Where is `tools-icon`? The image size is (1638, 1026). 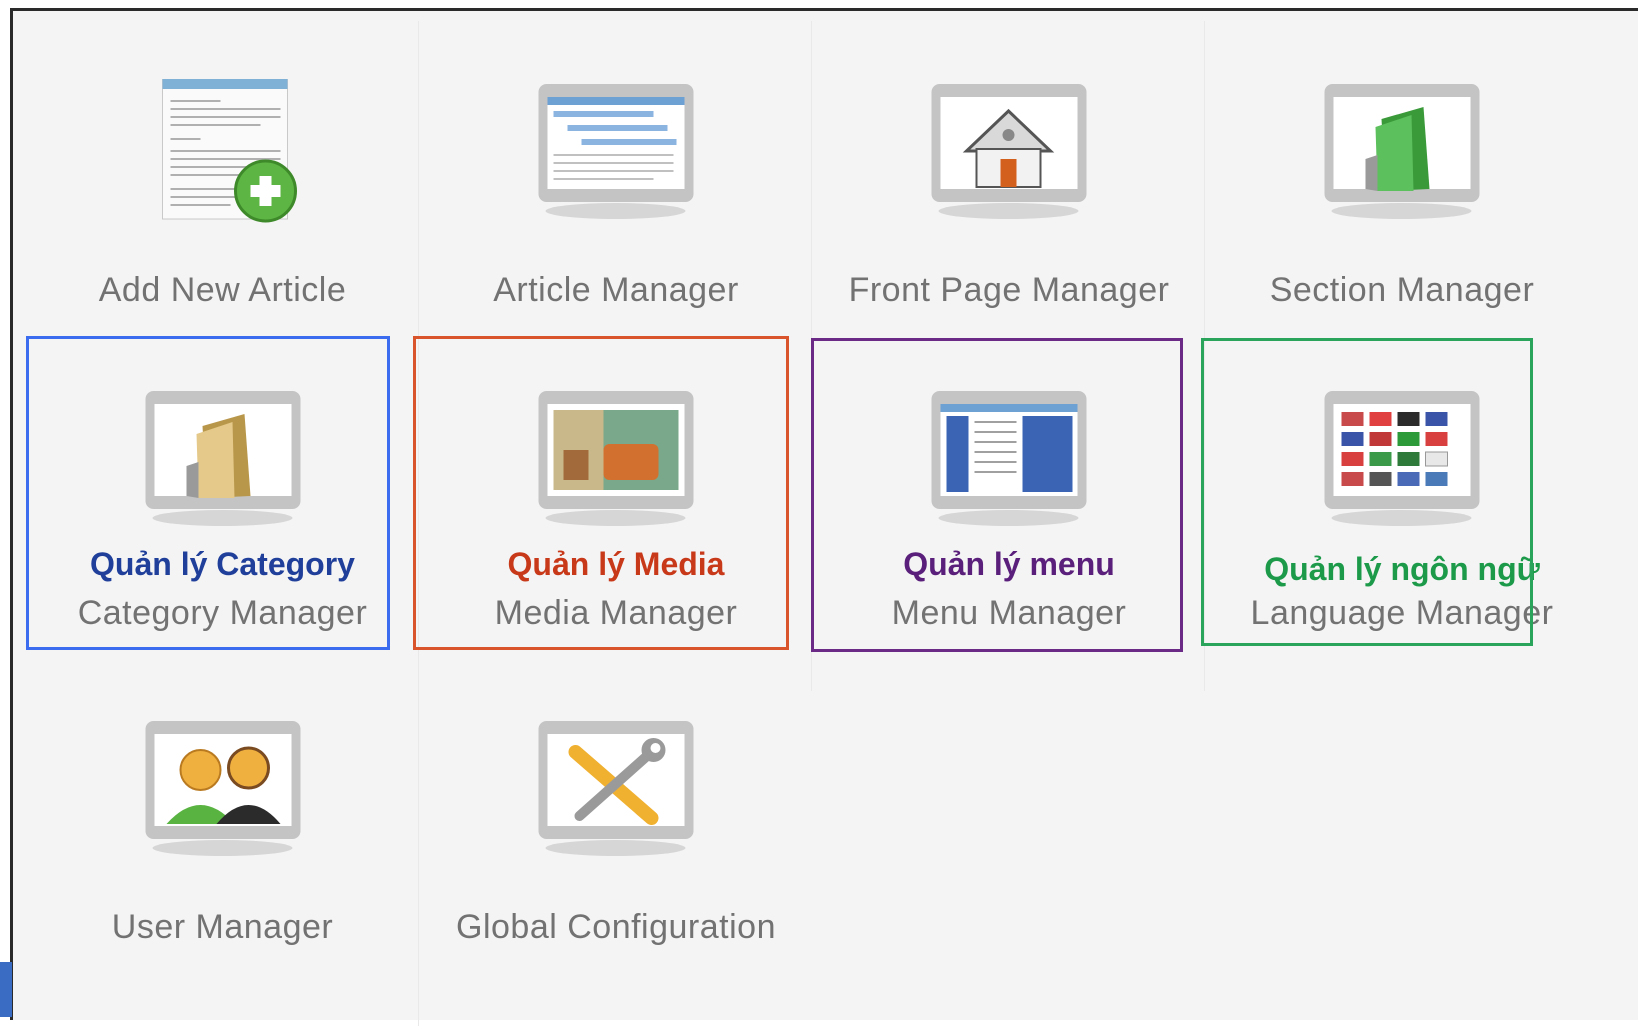
tools-icon is located at coordinates (616, 788).